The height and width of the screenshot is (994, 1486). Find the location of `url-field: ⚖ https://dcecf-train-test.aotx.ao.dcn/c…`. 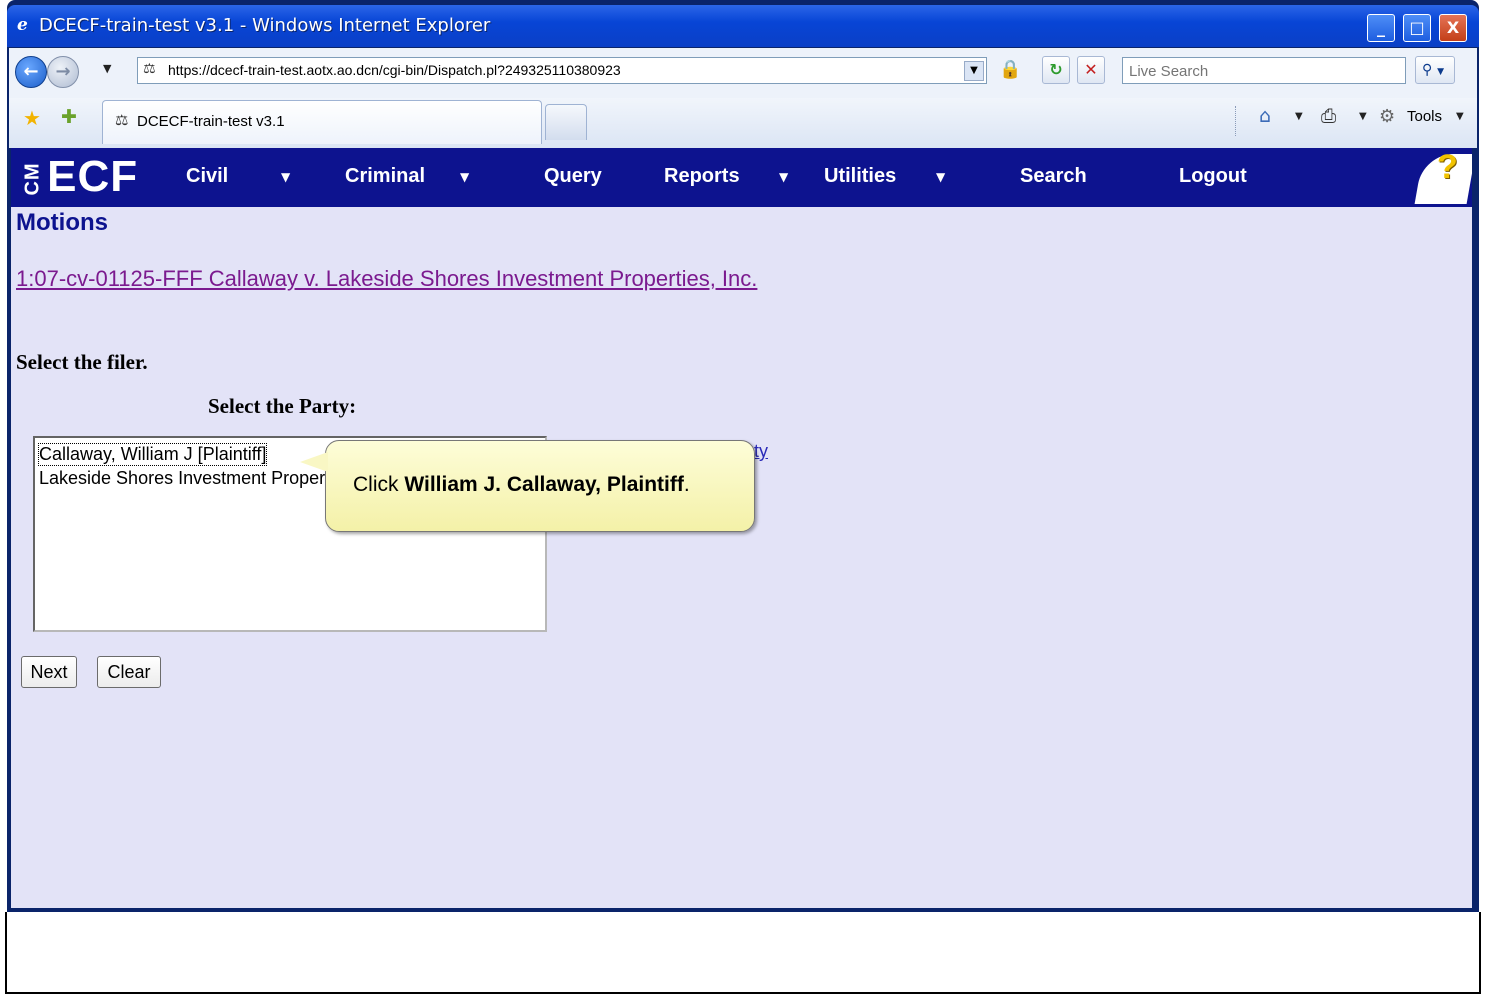

url-field: ⚖ https://dcecf-train-test.aotx.ao.dcn/c… is located at coordinates (562, 70).